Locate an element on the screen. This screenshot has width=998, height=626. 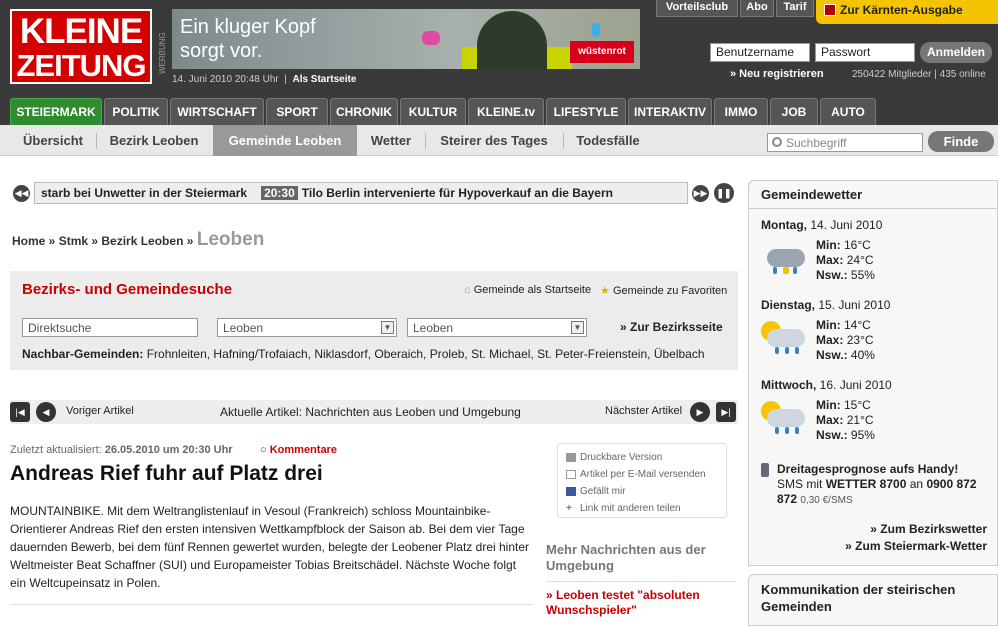
login-button: Anmelden is located at coordinates (956, 52).